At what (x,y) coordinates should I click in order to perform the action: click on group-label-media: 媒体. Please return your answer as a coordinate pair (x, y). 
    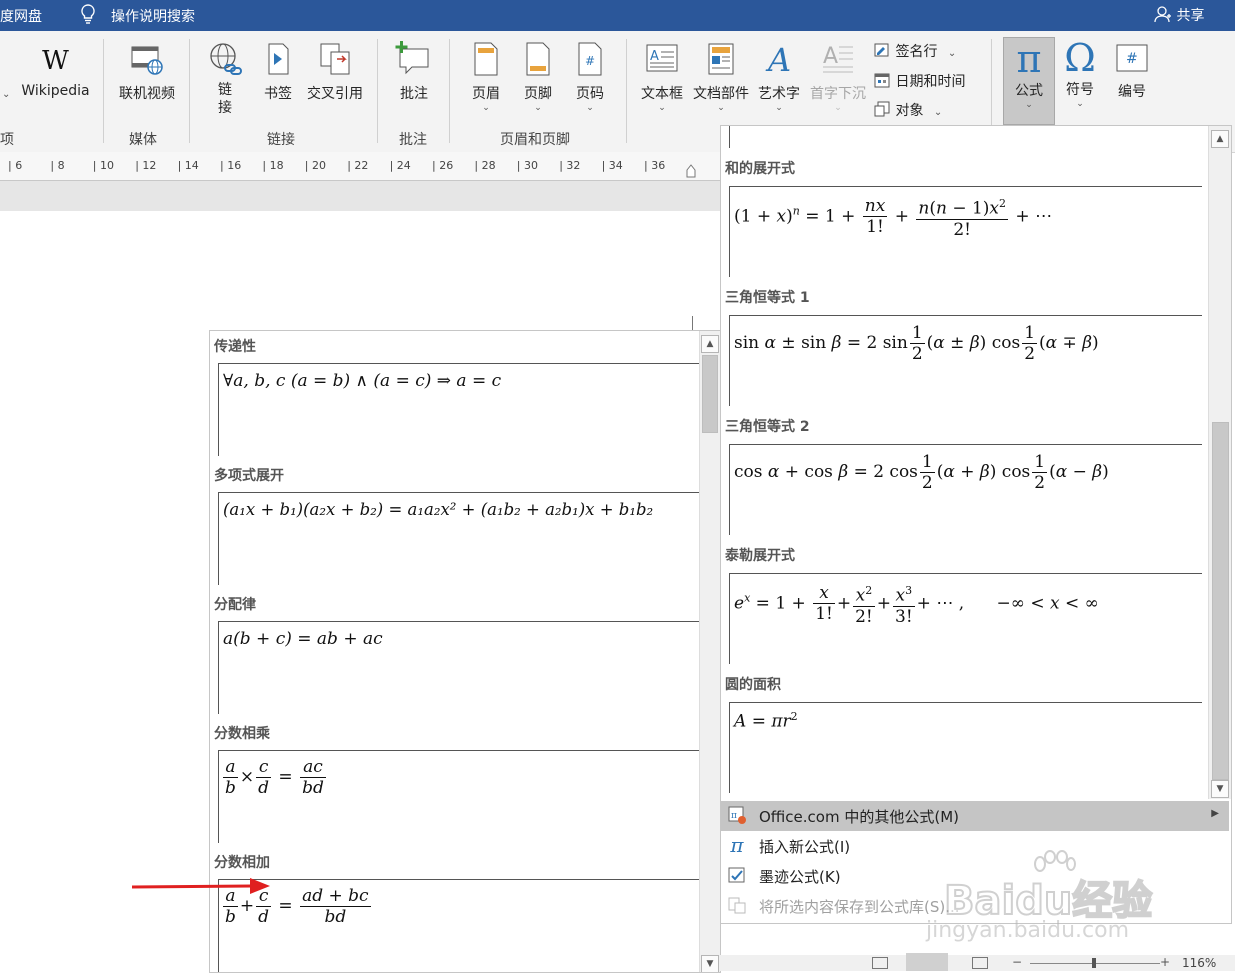
    Looking at the image, I should click on (143, 140).